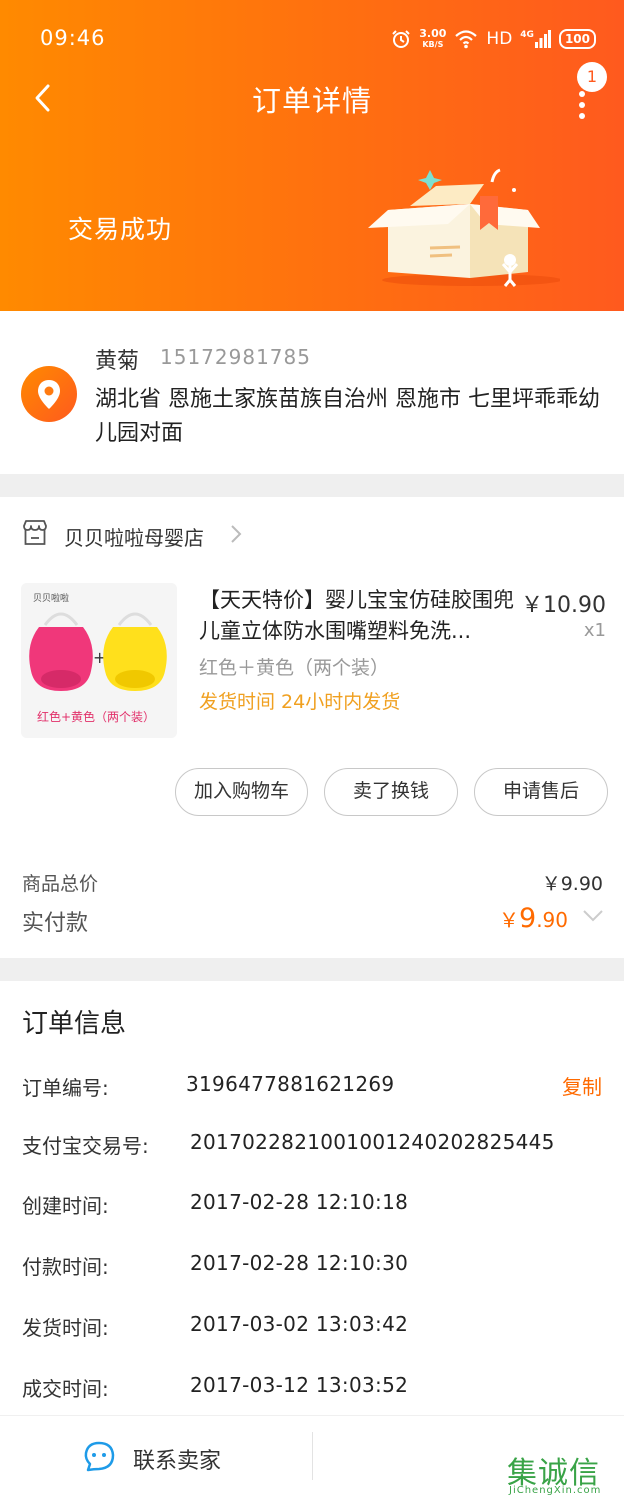 Image resolution: width=624 pixels, height=1500 pixels. I want to click on paid-currency: ￥, so click(509, 920).